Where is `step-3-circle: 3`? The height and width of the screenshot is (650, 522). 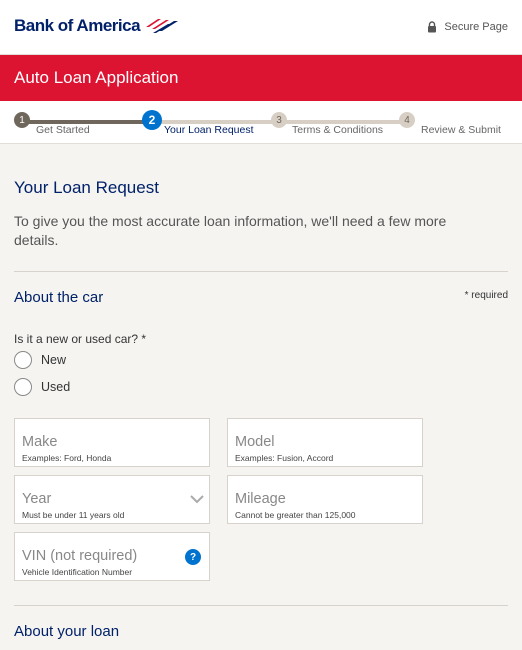
step-3-circle: 3 is located at coordinates (279, 120).